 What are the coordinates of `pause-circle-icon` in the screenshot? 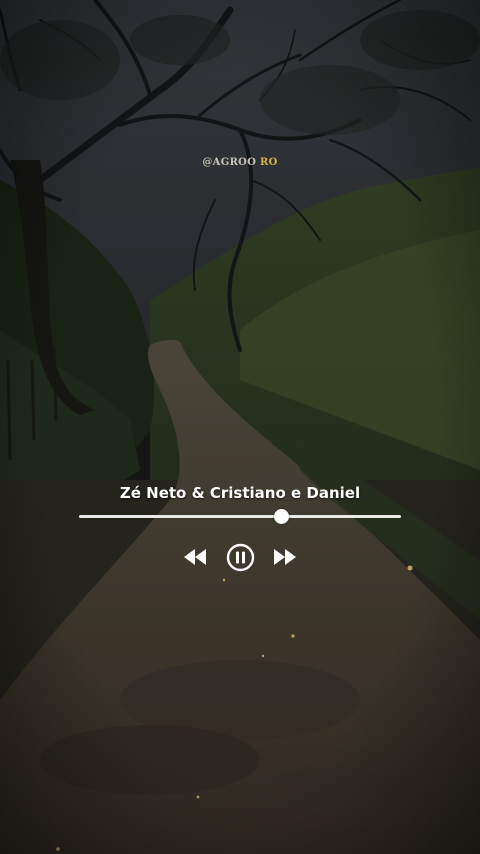 It's located at (240, 557).